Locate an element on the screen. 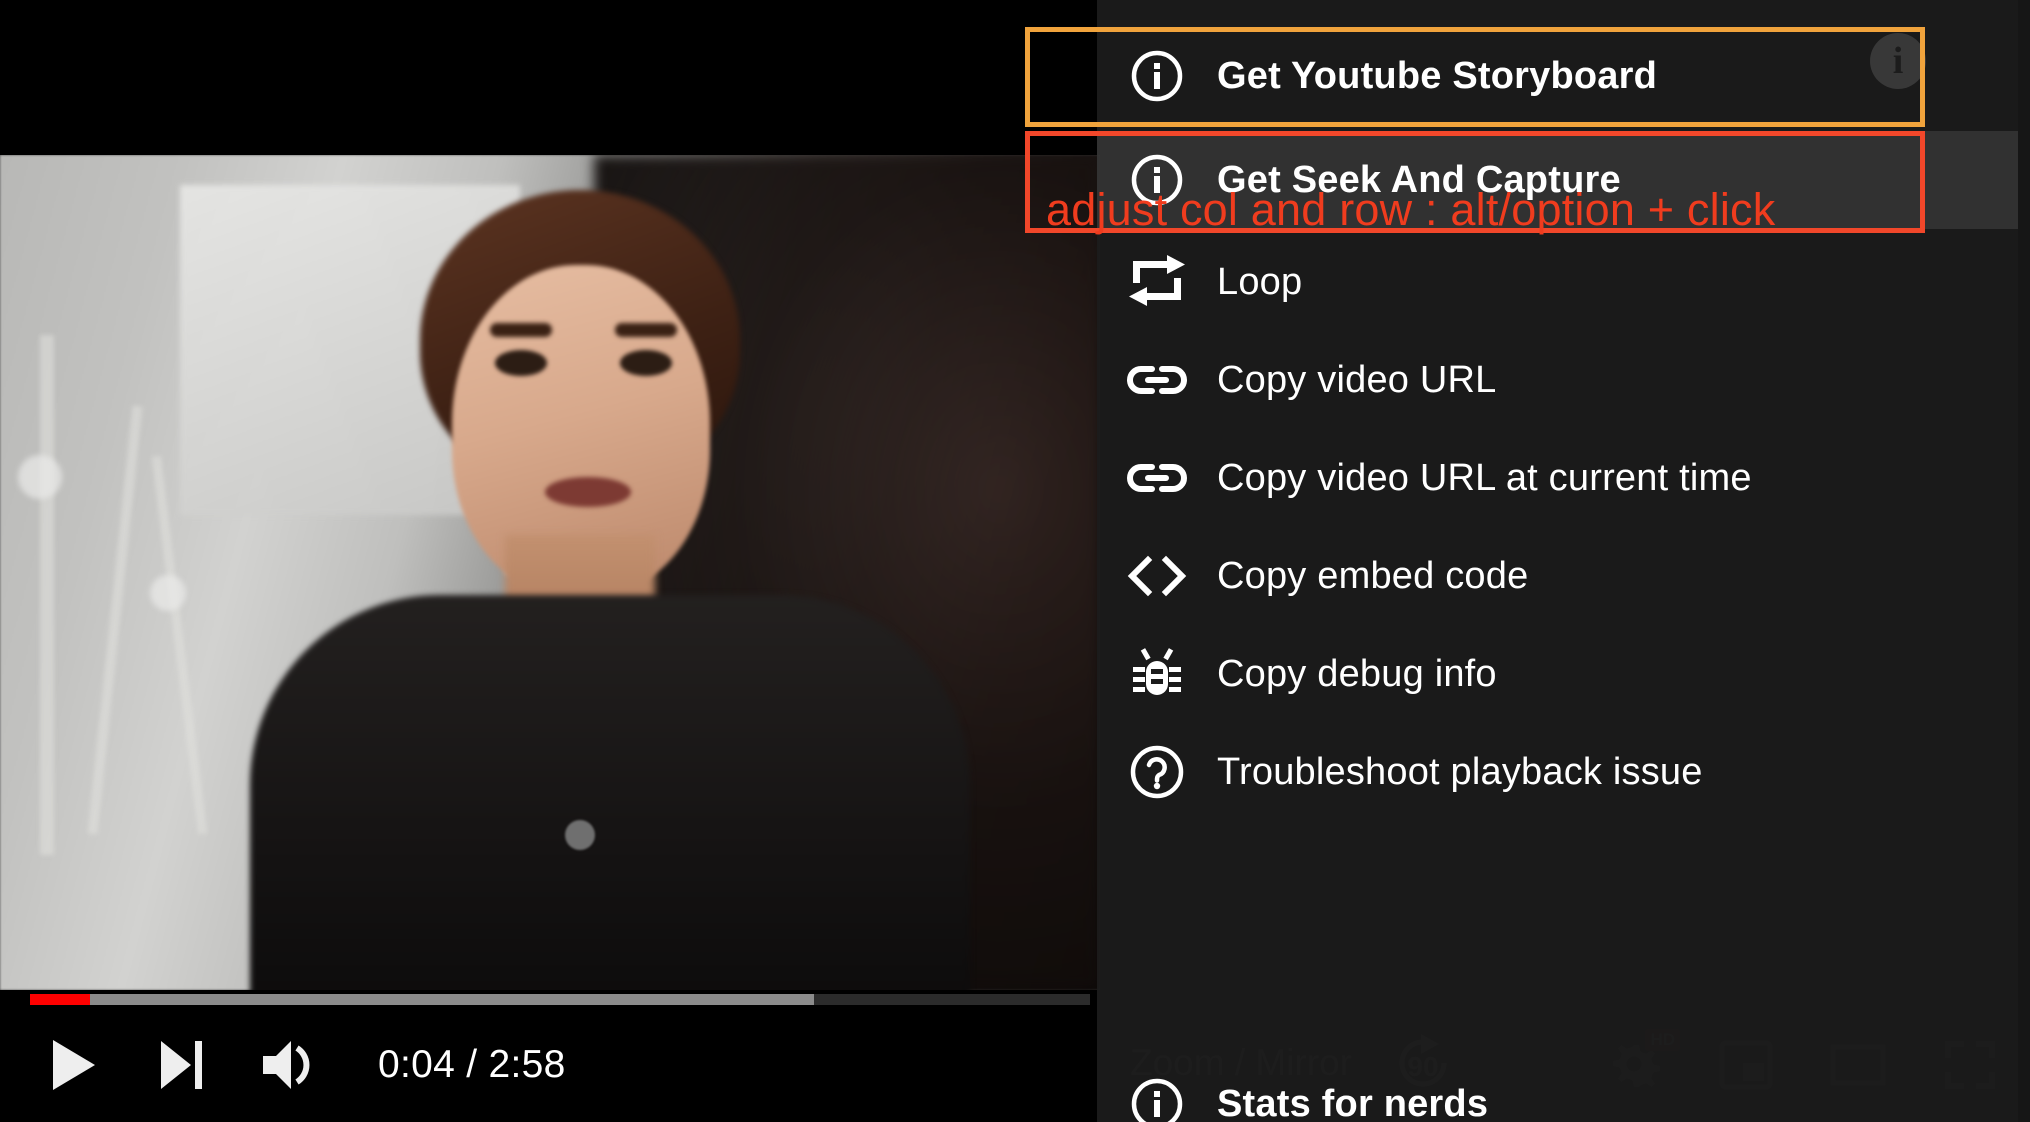  menu-item-copy-video-url-at-current-time: Copy video URL at current time is located at coordinates (1559, 478).